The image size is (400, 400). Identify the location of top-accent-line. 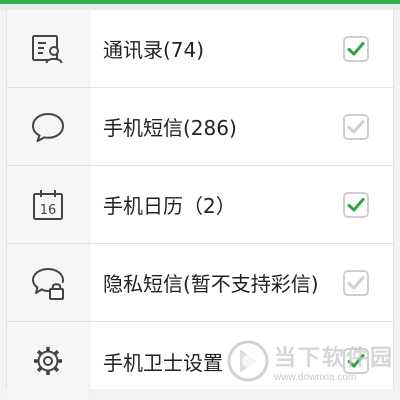
(200, 2).